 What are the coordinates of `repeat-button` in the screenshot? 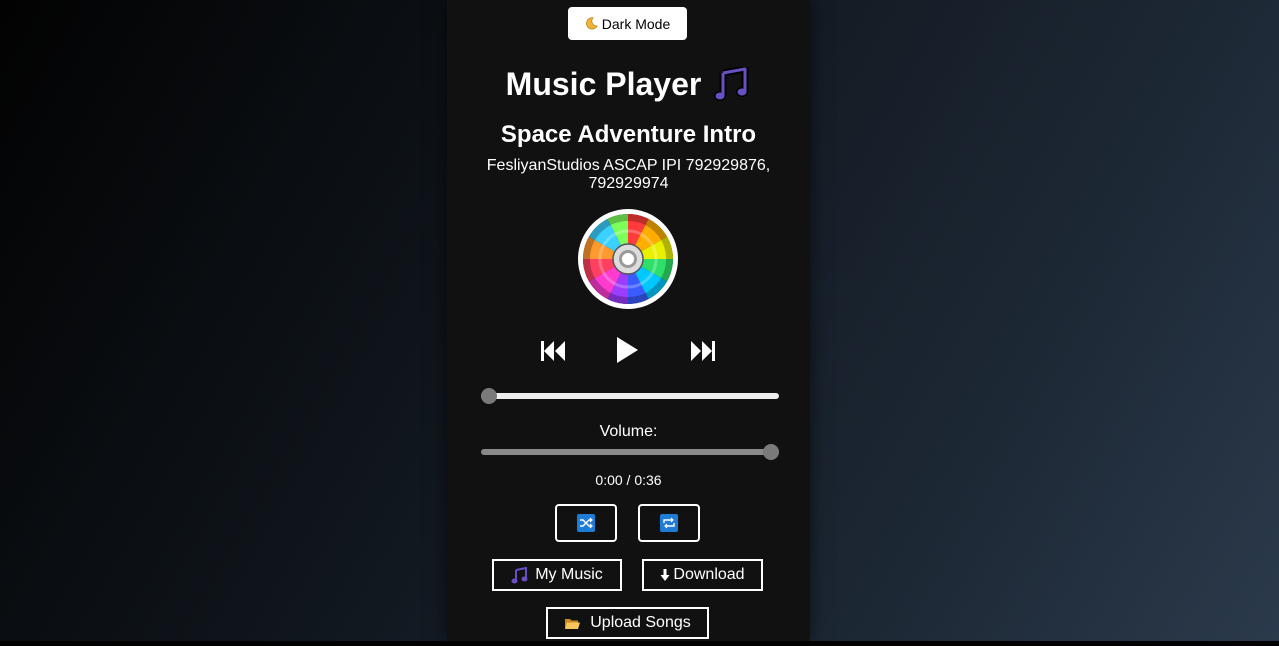 It's located at (669, 523).